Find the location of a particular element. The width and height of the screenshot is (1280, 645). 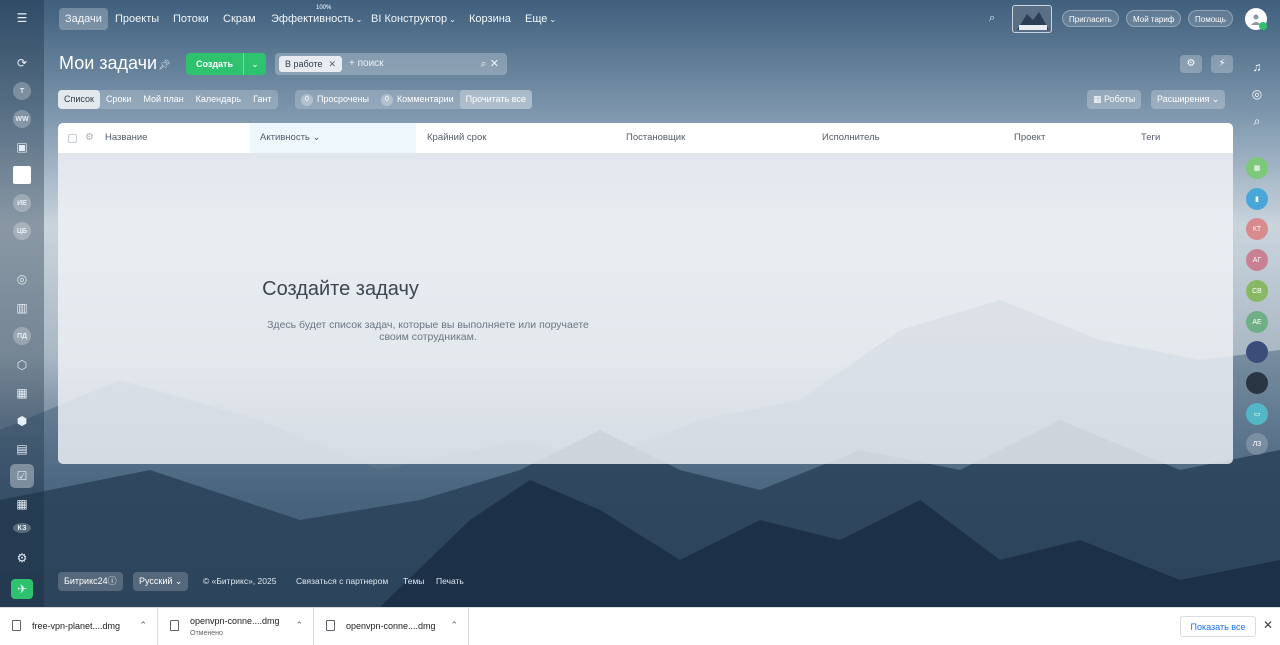

column-creator: Постановщик is located at coordinates (655, 138).